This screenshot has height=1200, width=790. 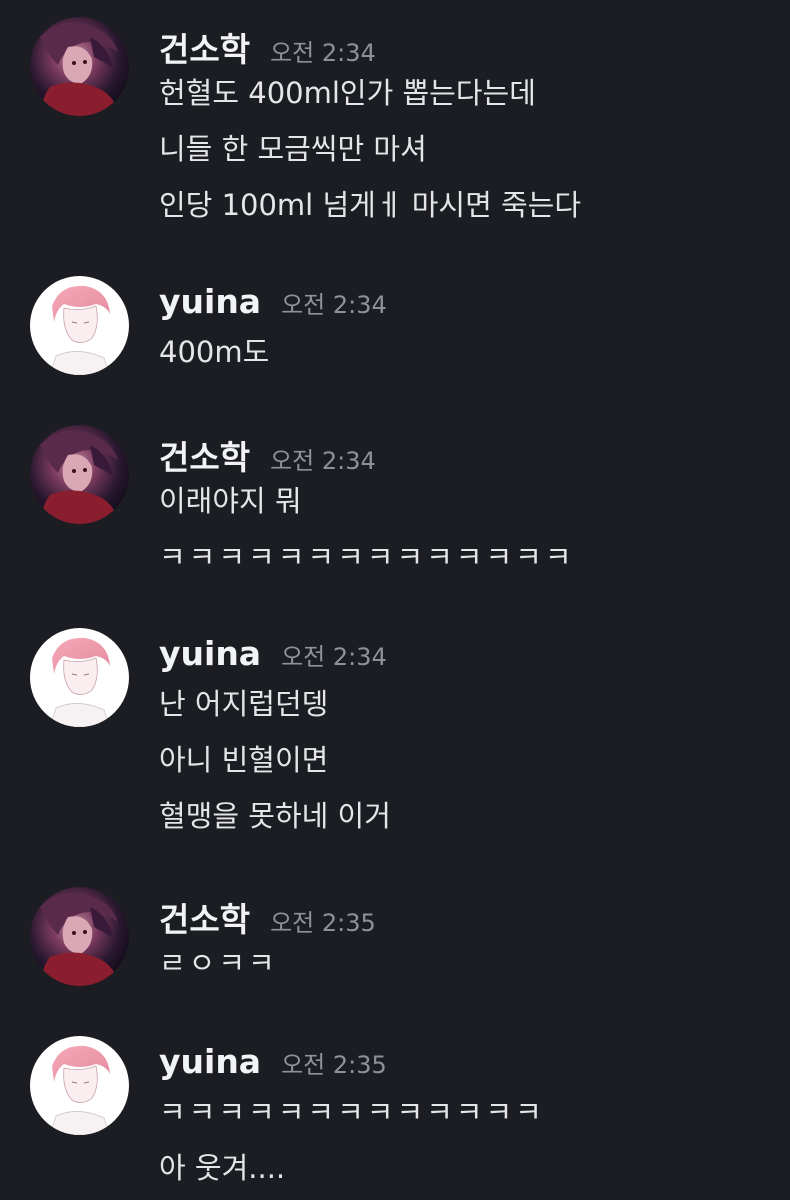 I want to click on message-text: 400m도, so click(x=214, y=352).